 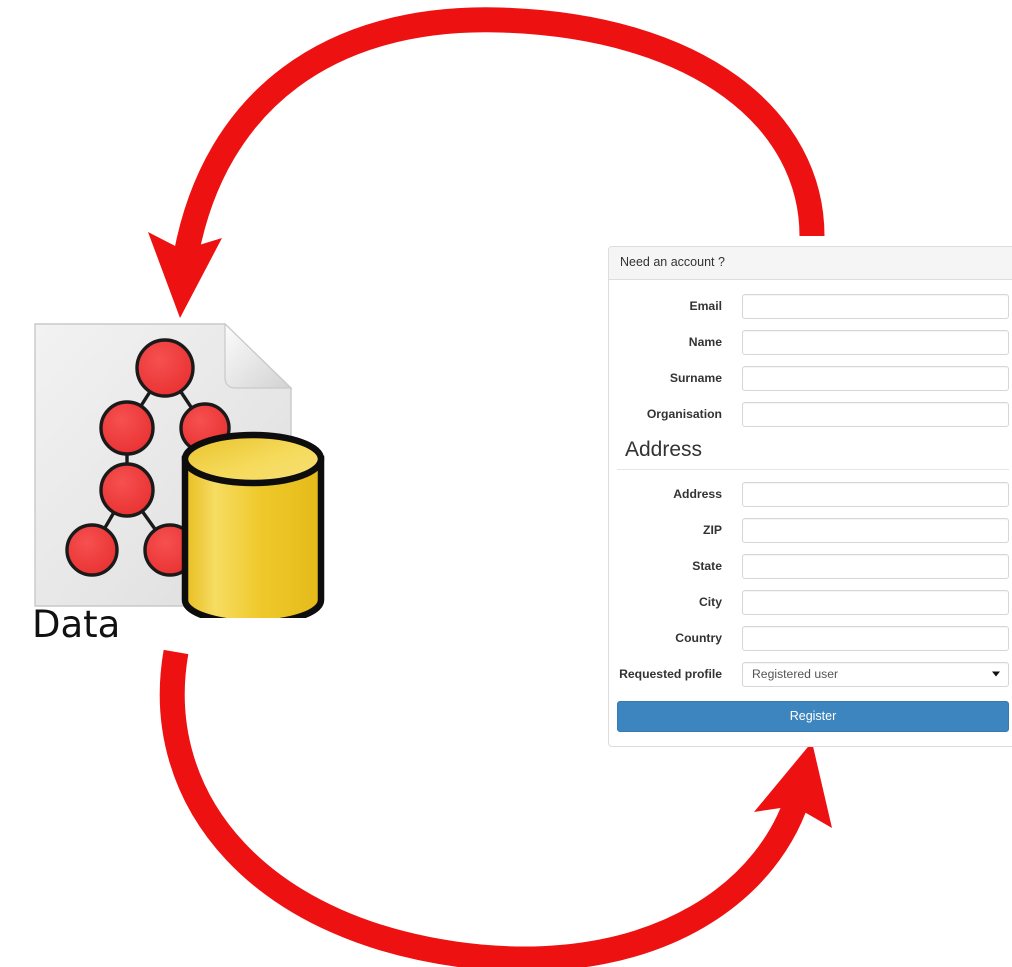 What do you see at coordinates (698, 637) in the screenshot?
I see `label-country: Country` at bounding box center [698, 637].